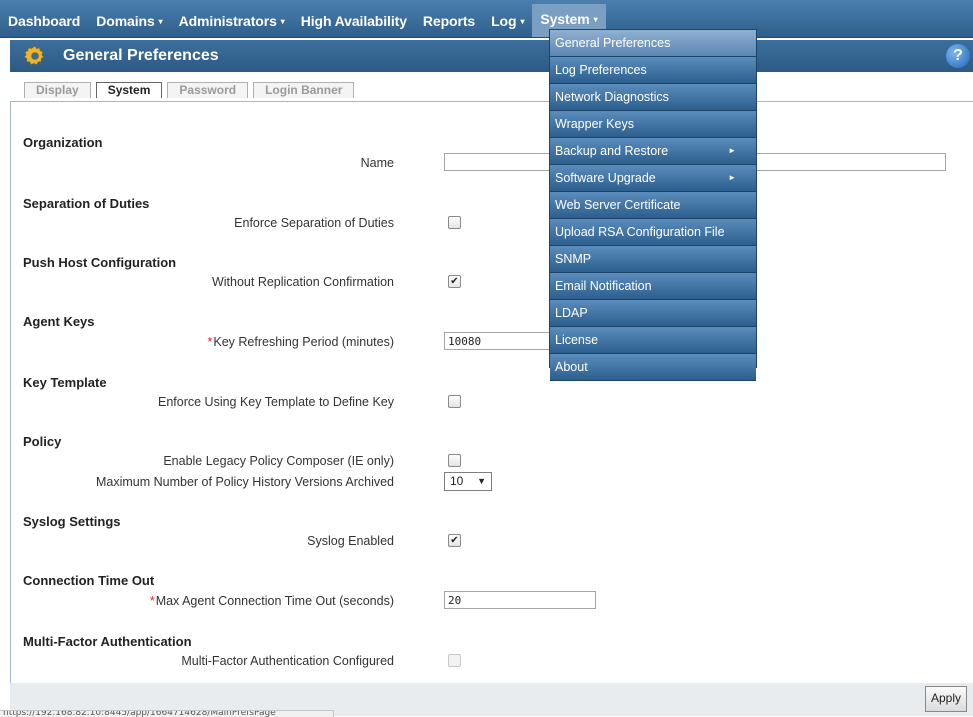  I want to click on key-refresh-label: *Key Refreshing Period (minutes), so click(300, 342).